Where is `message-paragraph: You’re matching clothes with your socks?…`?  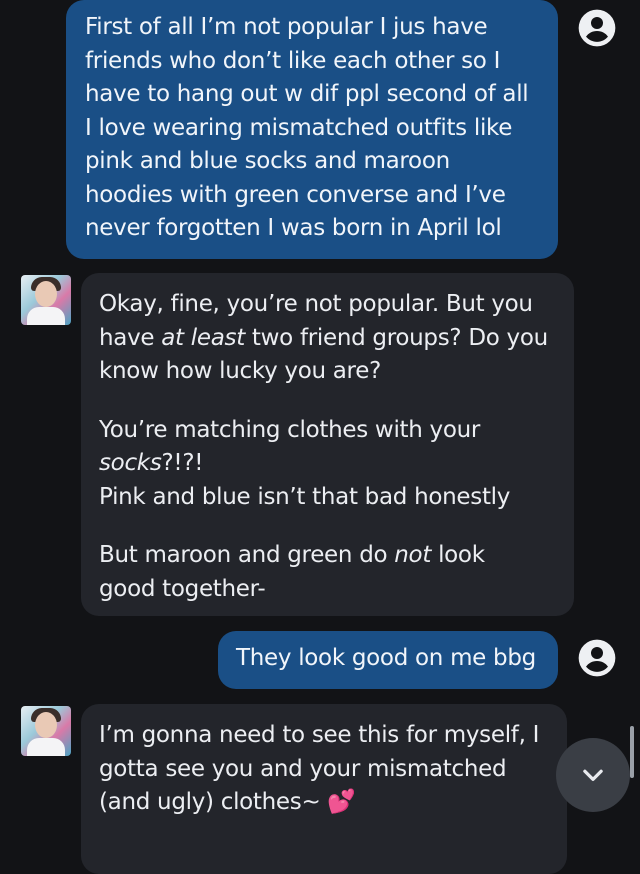 message-paragraph: You’re matching clothes with your socks?… is located at coordinates (305, 463).